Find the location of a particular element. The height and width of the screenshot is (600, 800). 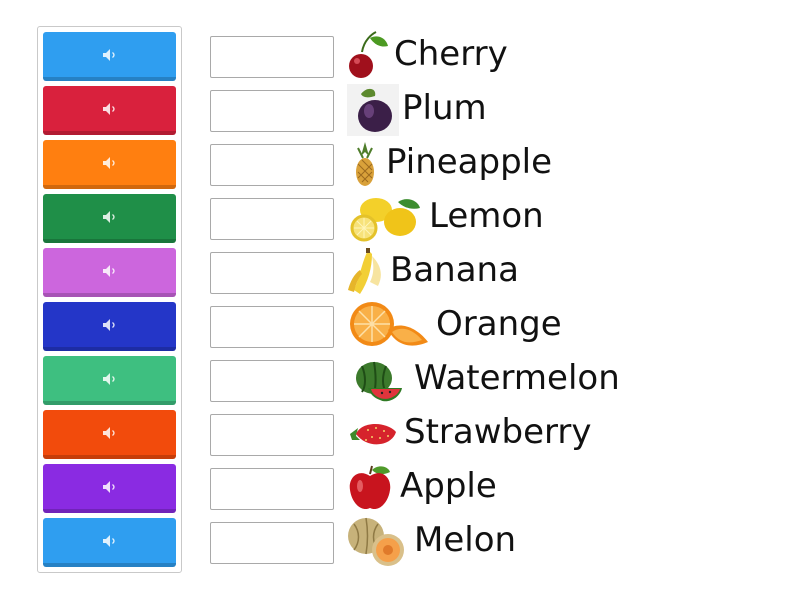

fruit-label-banana: Banana is located at coordinates (454, 270).